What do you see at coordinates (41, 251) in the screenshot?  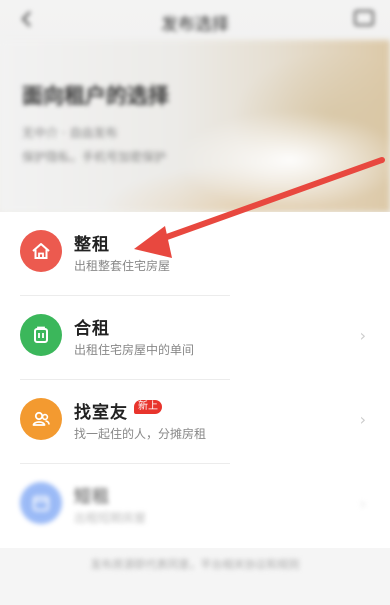 I see `home-icon` at bounding box center [41, 251].